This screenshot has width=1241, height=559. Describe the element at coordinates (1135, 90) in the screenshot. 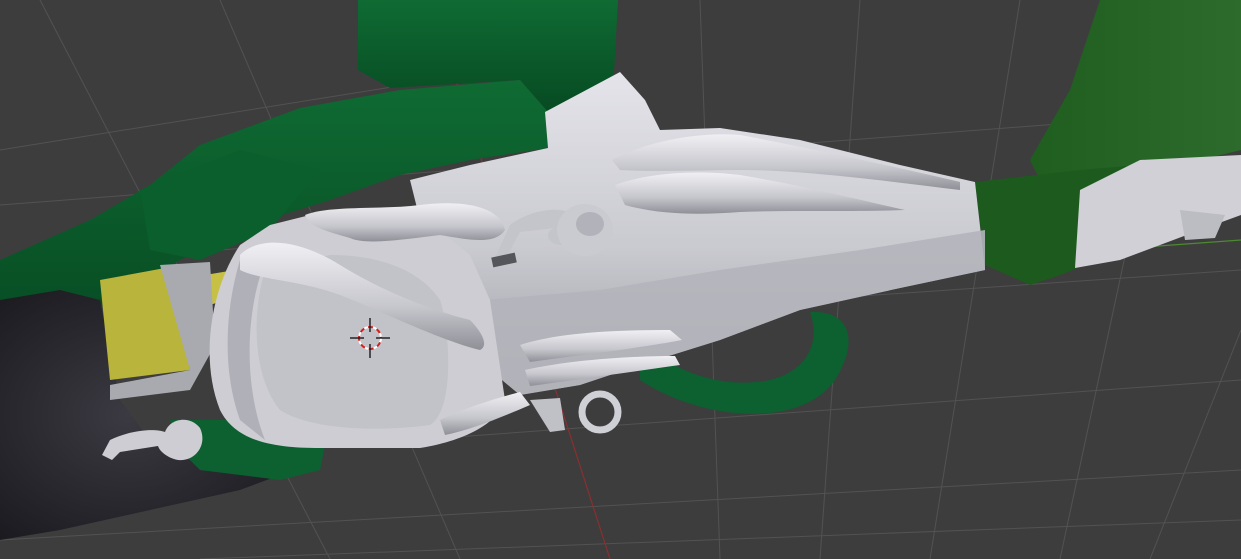

I see `green-wing-right` at that location.